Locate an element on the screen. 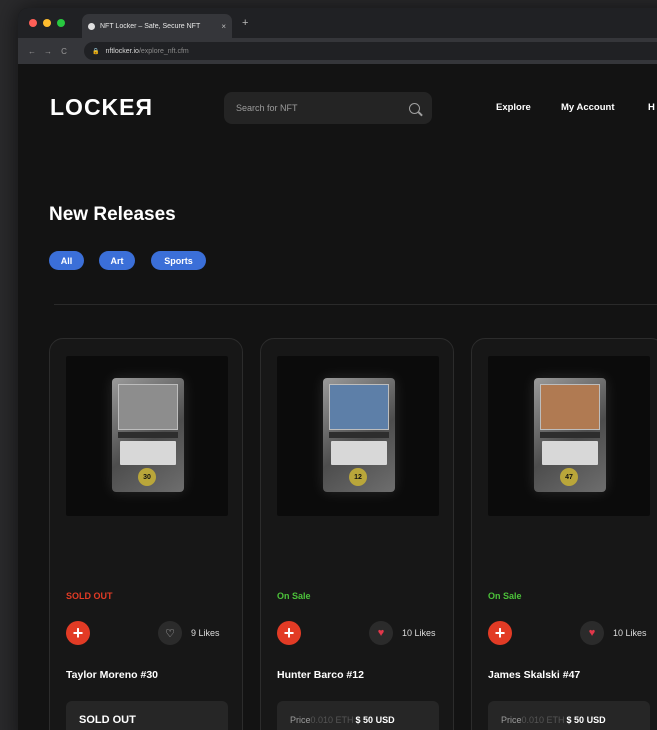 This screenshot has height=730, width=657. nav-explore: Explore is located at coordinates (513, 107).